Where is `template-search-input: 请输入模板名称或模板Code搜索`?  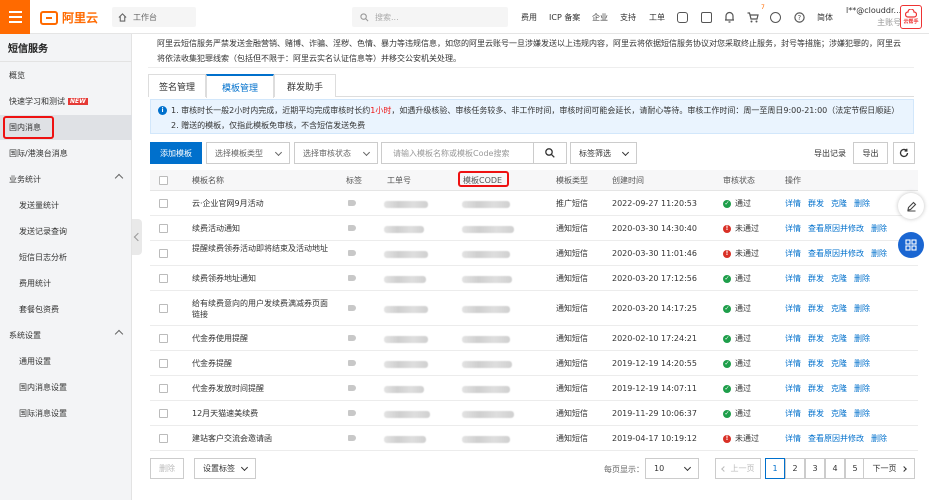 template-search-input: 请输入模板名称或模板Code搜索 is located at coordinates (457, 153).